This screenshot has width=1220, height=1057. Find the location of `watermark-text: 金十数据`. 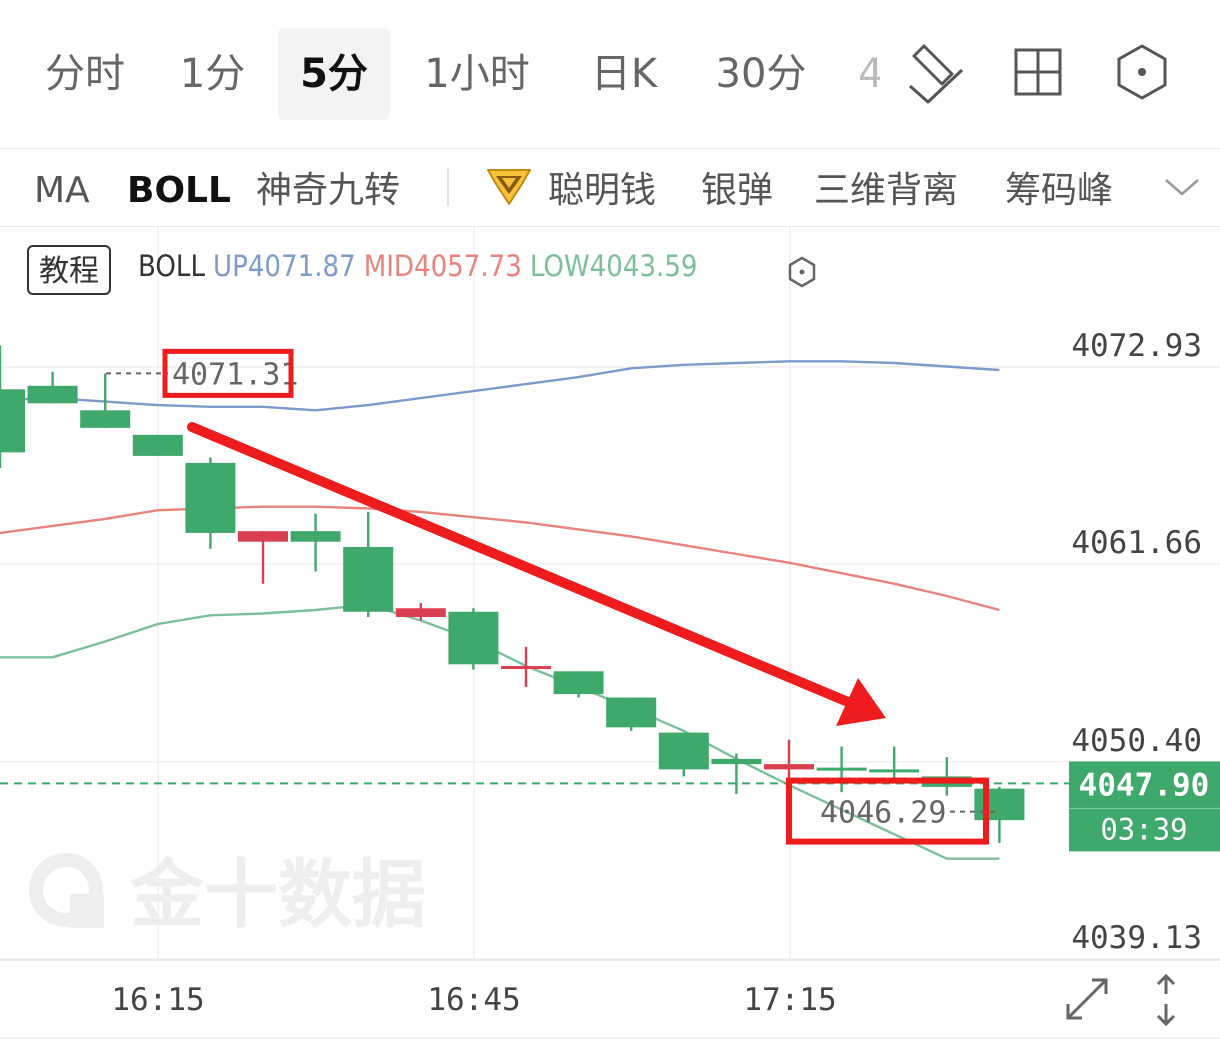

watermark-text: 金十数据 is located at coordinates (278, 895).